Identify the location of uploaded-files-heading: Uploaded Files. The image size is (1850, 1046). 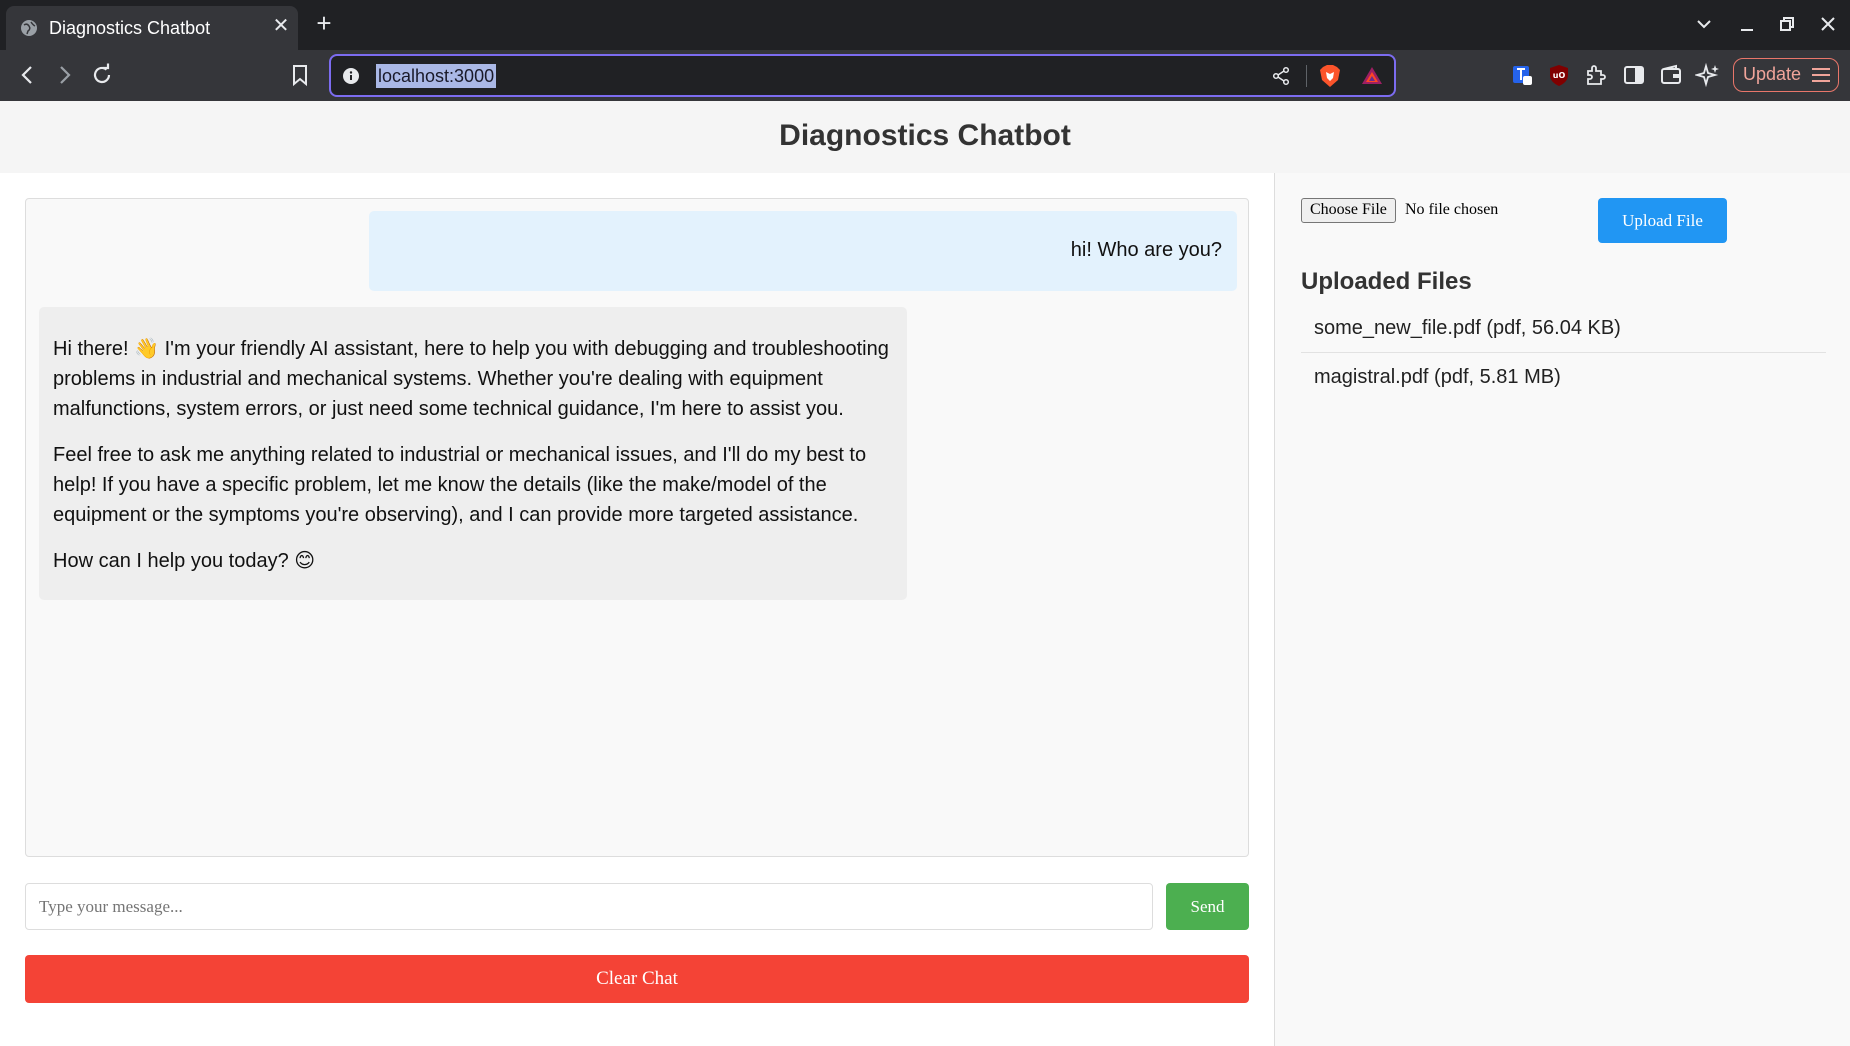
(1386, 281).